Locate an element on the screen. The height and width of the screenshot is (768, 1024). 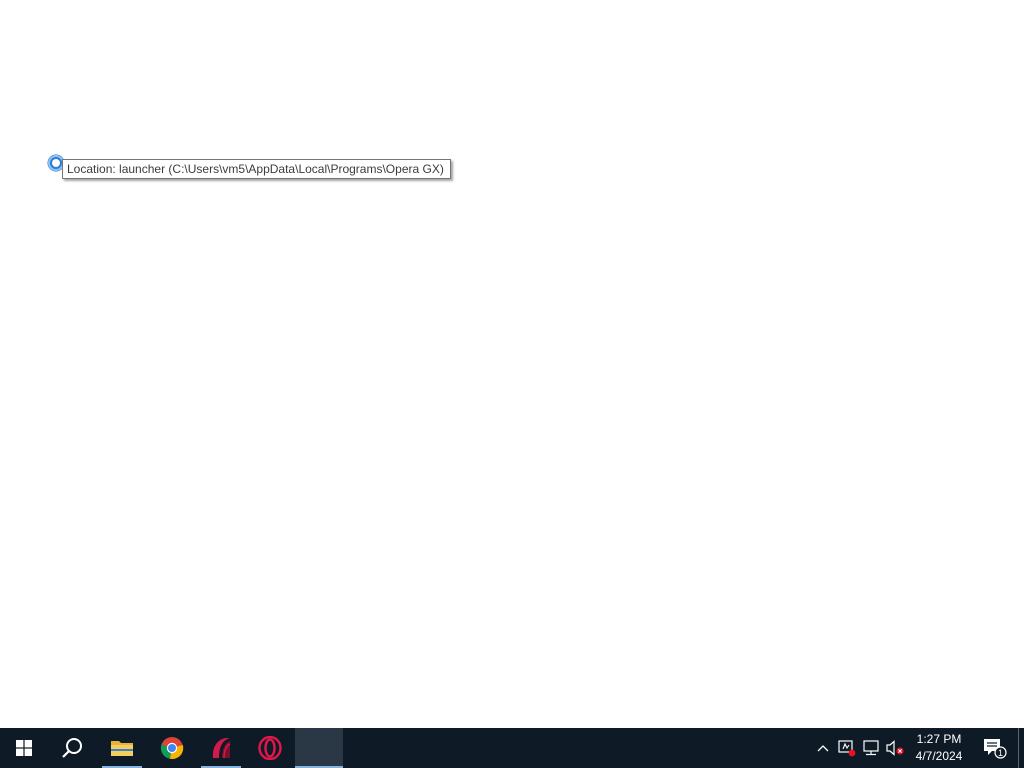
action-center-button: 1 is located at coordinates (994, 748).